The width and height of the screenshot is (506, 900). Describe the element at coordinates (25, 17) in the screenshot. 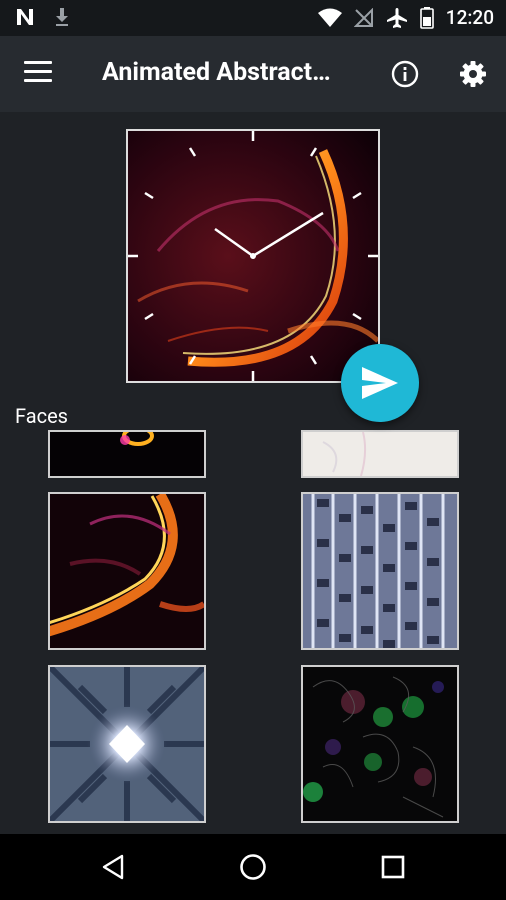

I see `notification-n-icon` at that location.